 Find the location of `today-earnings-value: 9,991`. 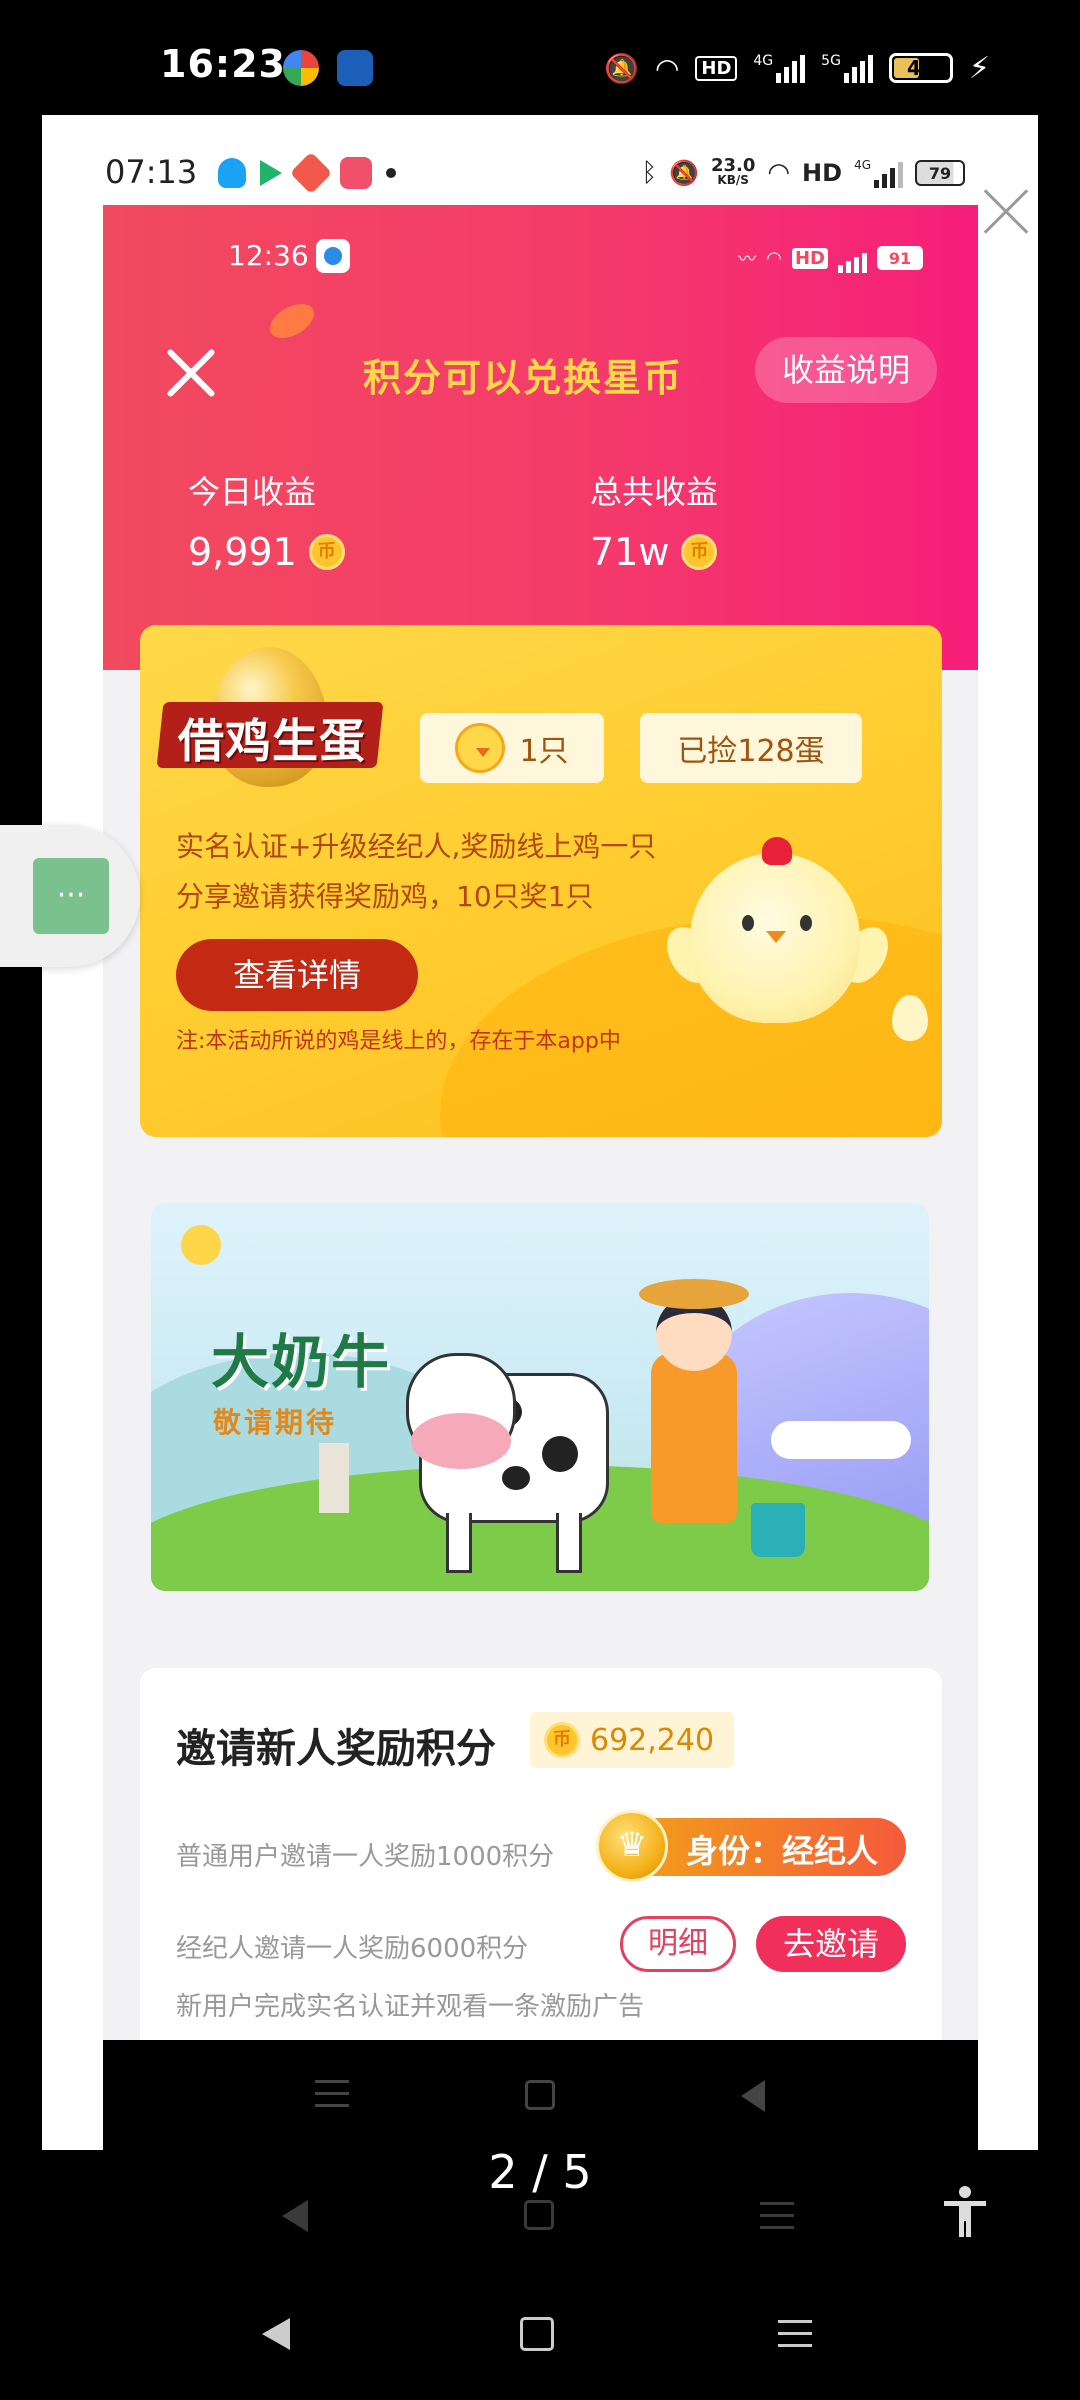

today-earnings-value: 9,991 is located at coordinates (242, 552).